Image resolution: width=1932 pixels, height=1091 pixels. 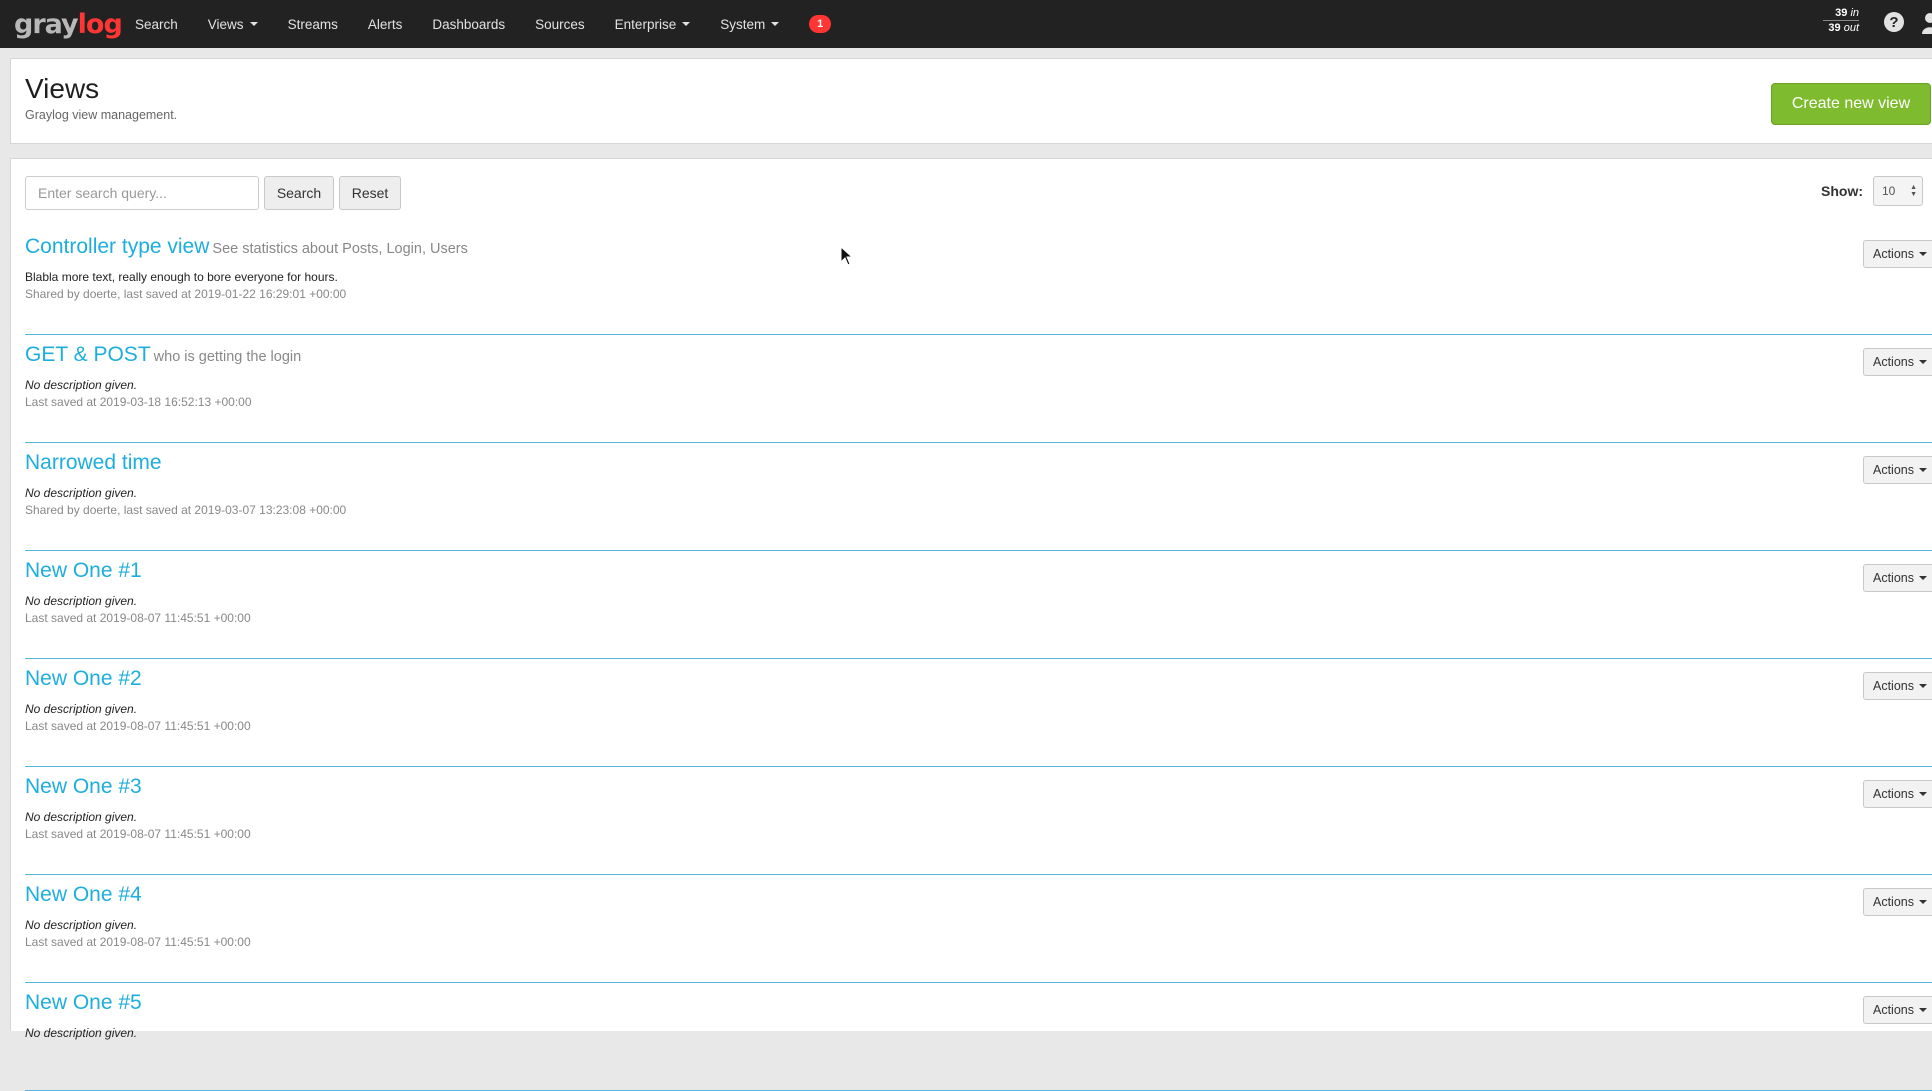 What do you see at coordinates (100, 24) in the screenshot?
I see `logo-text-red: log` at bounding box center [100, 24].